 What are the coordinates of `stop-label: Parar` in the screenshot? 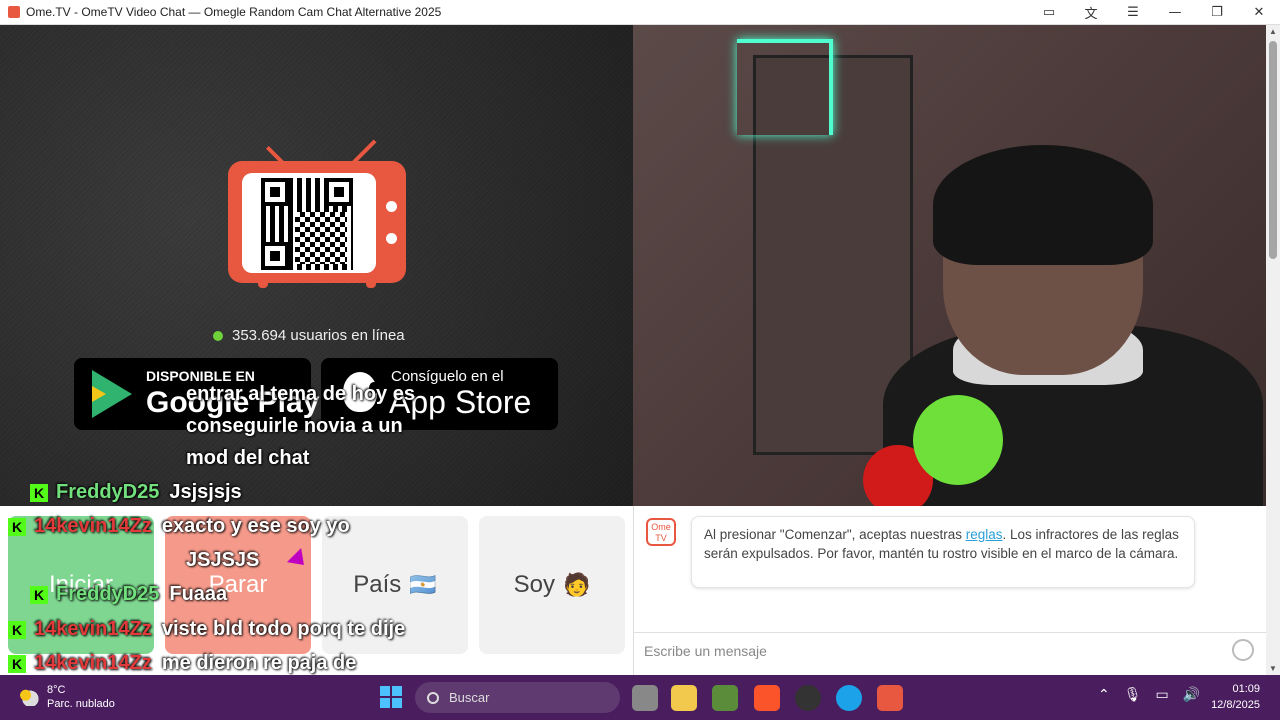 It's located at (238, 584).